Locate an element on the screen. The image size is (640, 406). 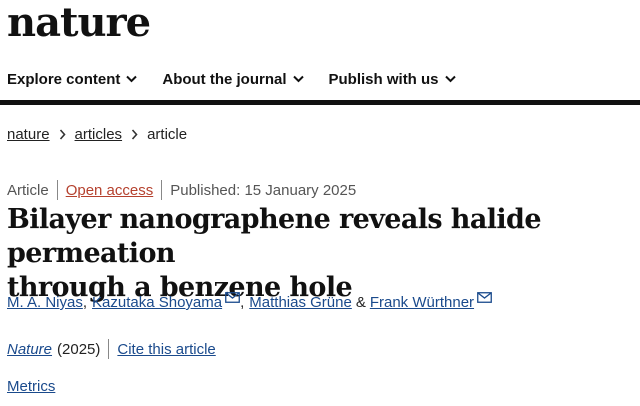
published-date: Published: 15 January 2025 is located at coordinates (263, 190).